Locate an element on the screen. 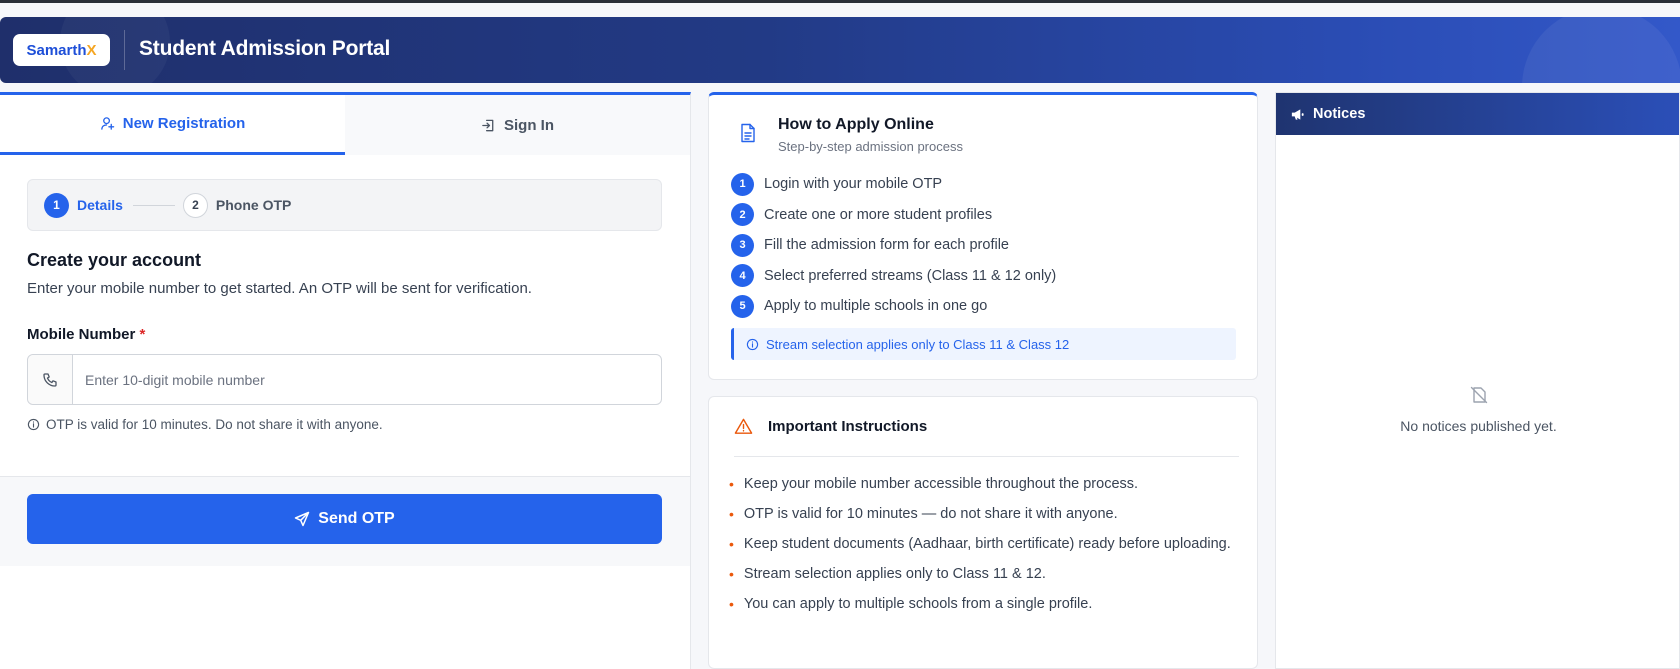  step-number-badge: 5 is located at coordinates (742, 306).